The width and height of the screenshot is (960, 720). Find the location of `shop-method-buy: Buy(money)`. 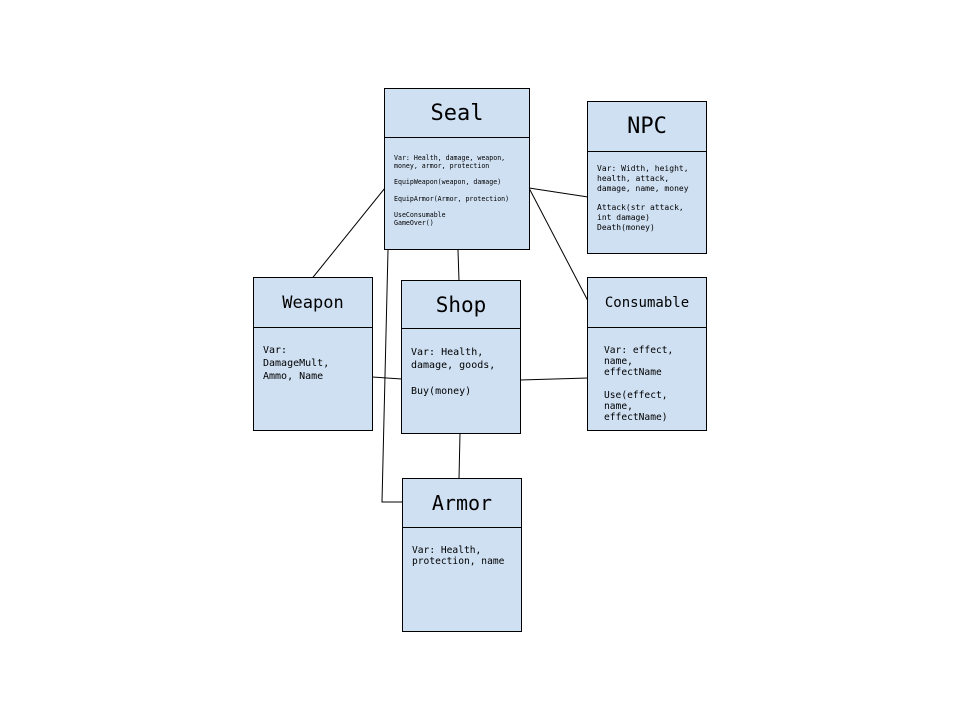

shop-method-buy: Buy(money) is located at coordinates (441, 391).